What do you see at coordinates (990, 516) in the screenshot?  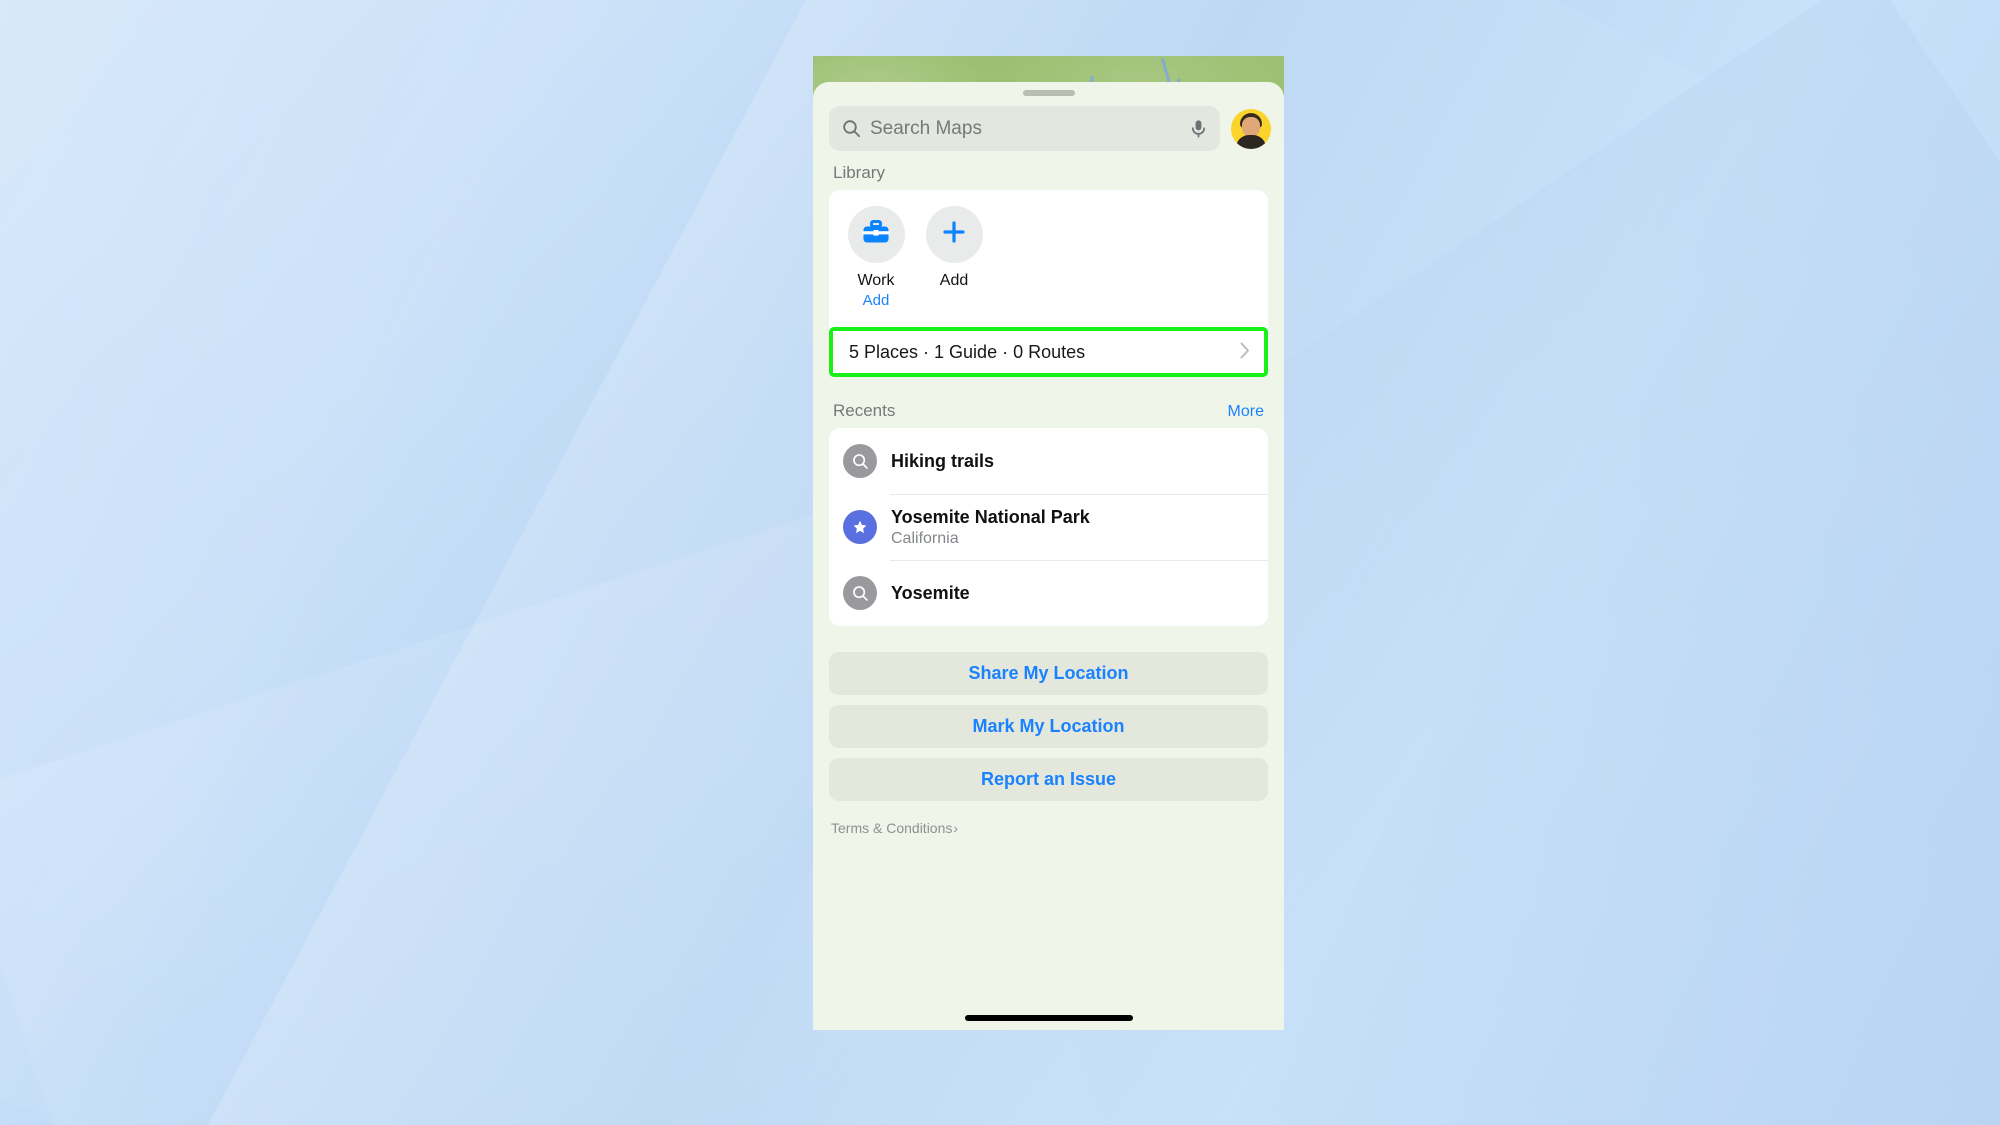 I see `recent-item-title: Yosemite National Park` at bounding box center [990, 516].